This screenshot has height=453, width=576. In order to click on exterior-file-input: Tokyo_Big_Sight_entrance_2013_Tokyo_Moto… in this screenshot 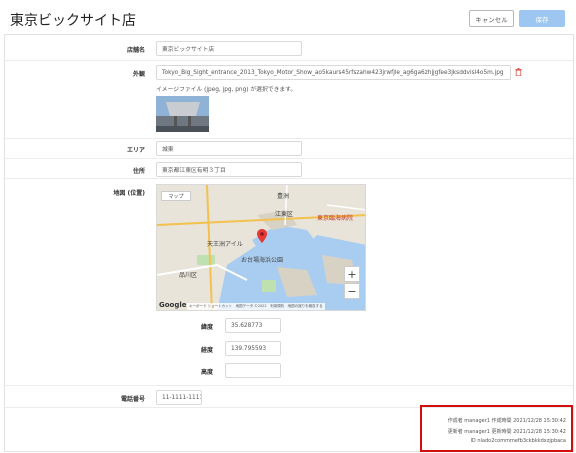, I will do `click(333, 72)`.